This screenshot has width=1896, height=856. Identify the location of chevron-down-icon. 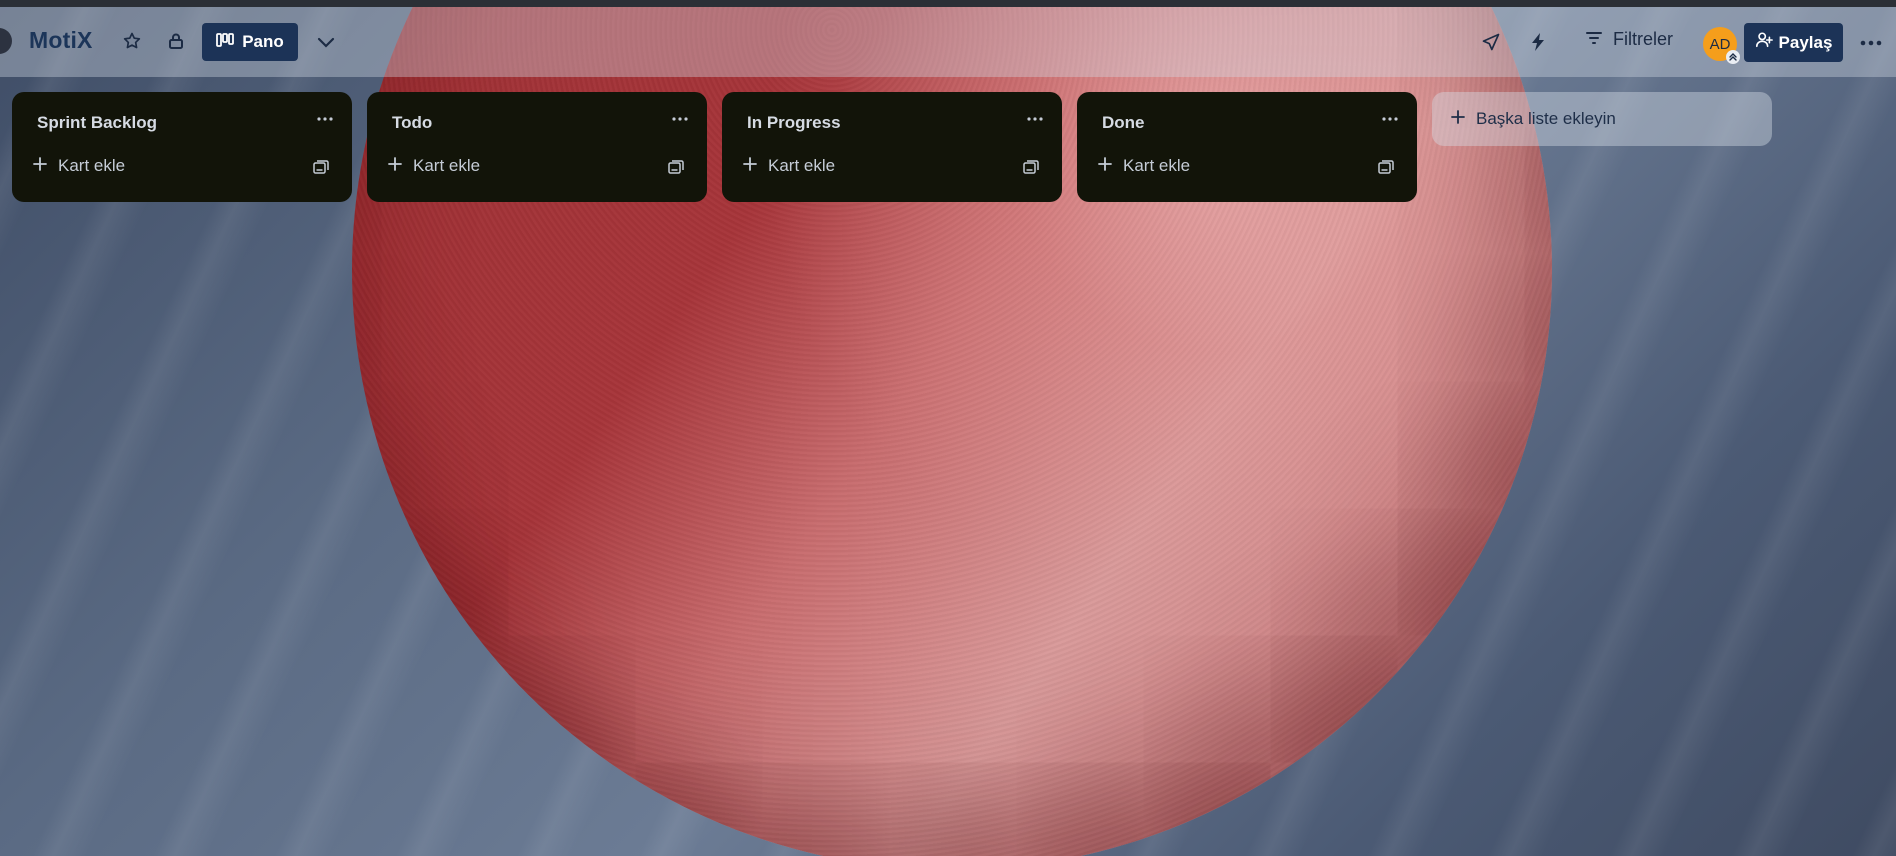
(326, 42).